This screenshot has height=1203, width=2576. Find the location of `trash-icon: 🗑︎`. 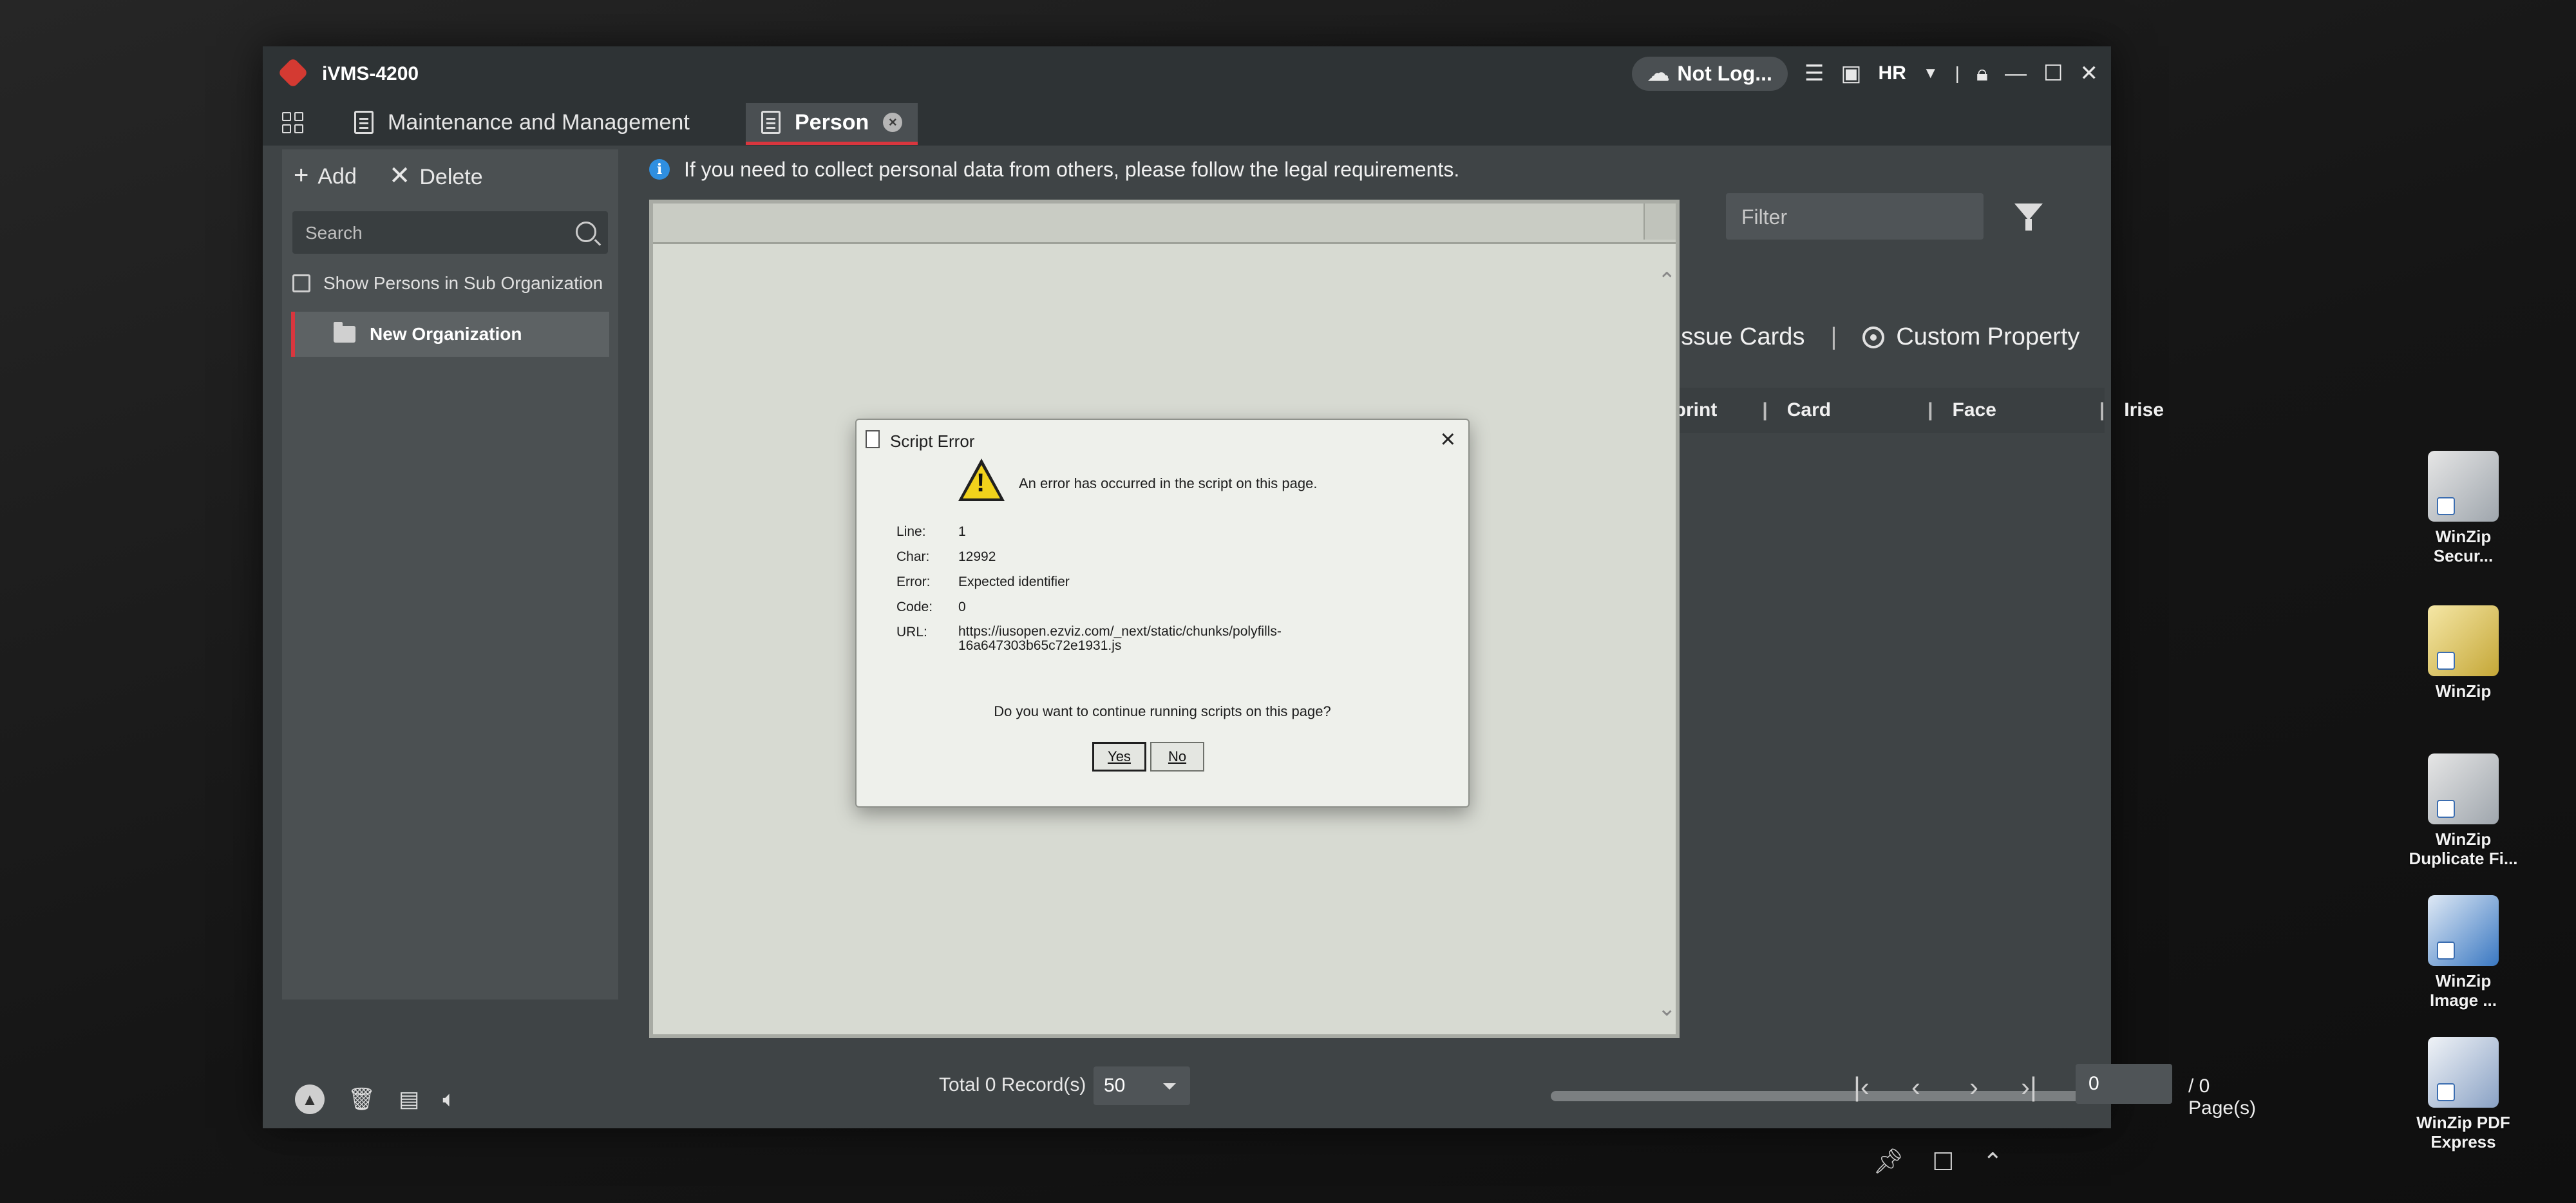

trash-icon: 🗑︎ is located at coordinates (362, 1099).